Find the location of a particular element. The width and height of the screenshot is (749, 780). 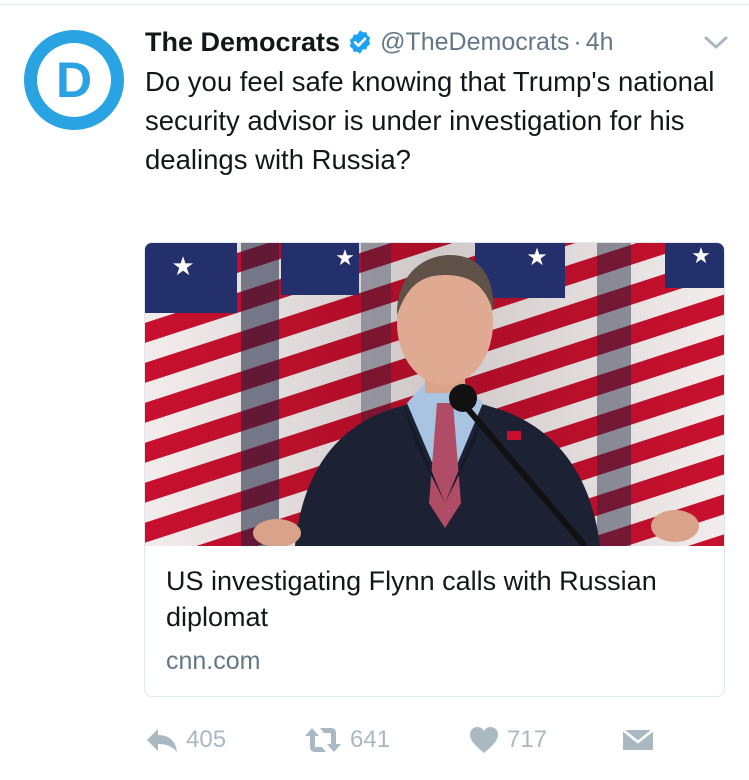

like-count: 717 is located at coordinates (527, 739).